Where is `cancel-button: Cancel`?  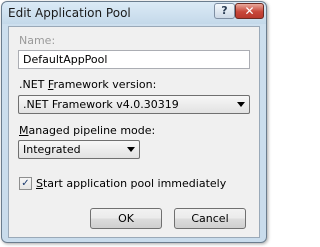 cancel-button: Cancel is located at coordinates (210, 218).